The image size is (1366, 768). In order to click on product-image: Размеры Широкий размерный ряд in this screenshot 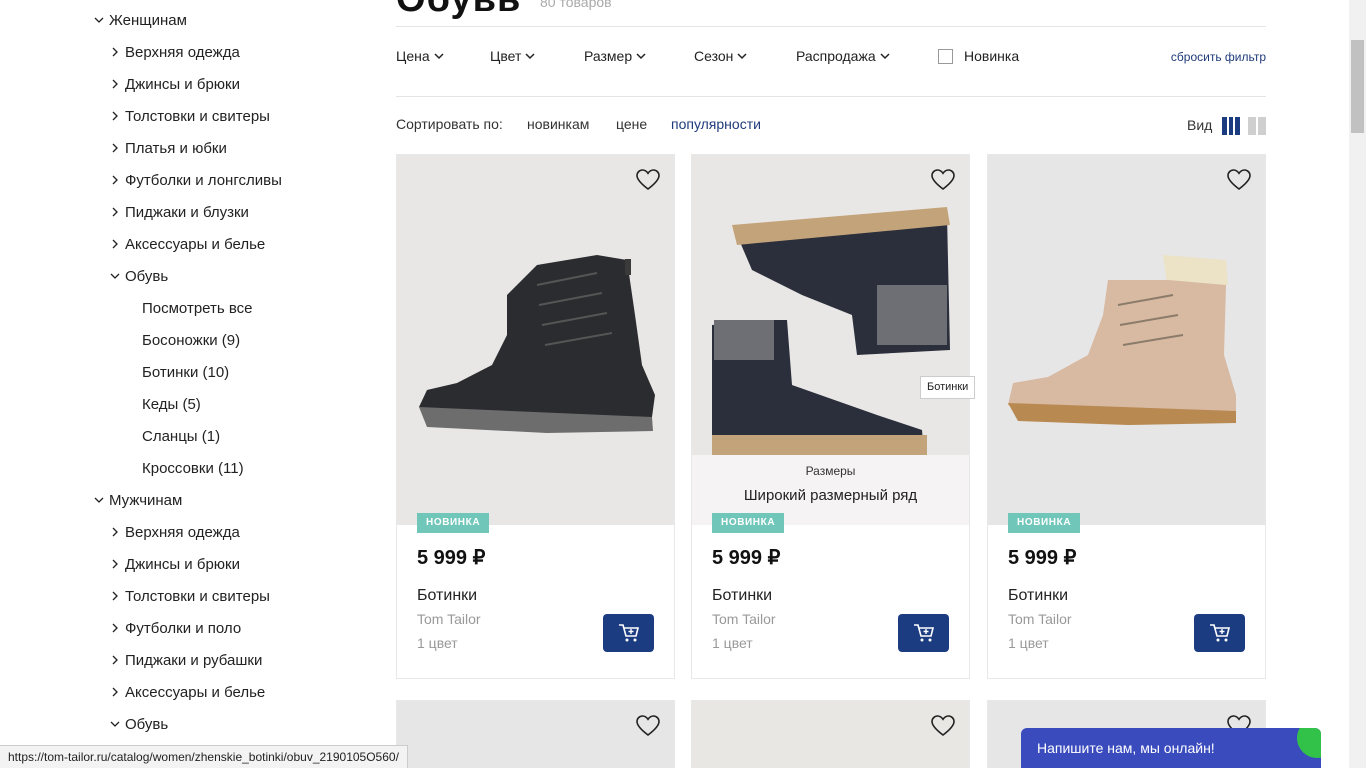, I will do `click(830, 340)`.